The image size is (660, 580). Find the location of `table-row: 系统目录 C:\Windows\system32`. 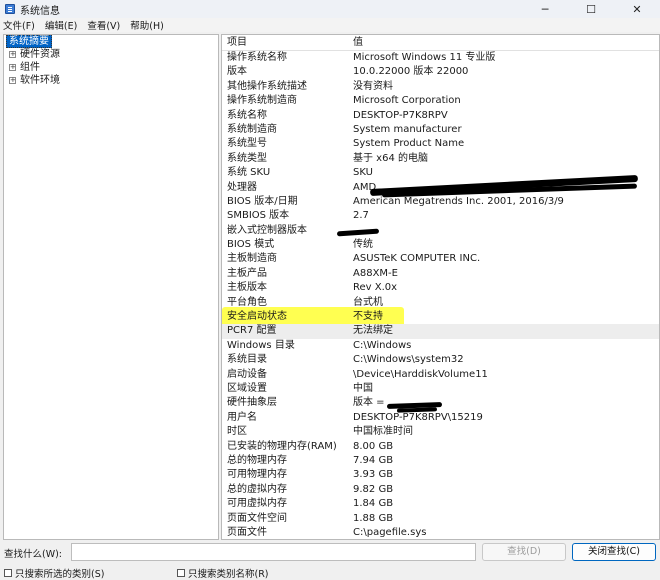

table-row: 系统目录 C:\Windows\system32 is located at coordinates (440, 360).